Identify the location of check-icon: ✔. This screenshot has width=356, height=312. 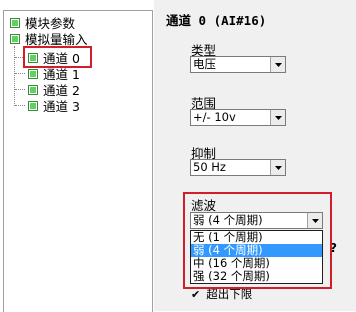
(196, 294).